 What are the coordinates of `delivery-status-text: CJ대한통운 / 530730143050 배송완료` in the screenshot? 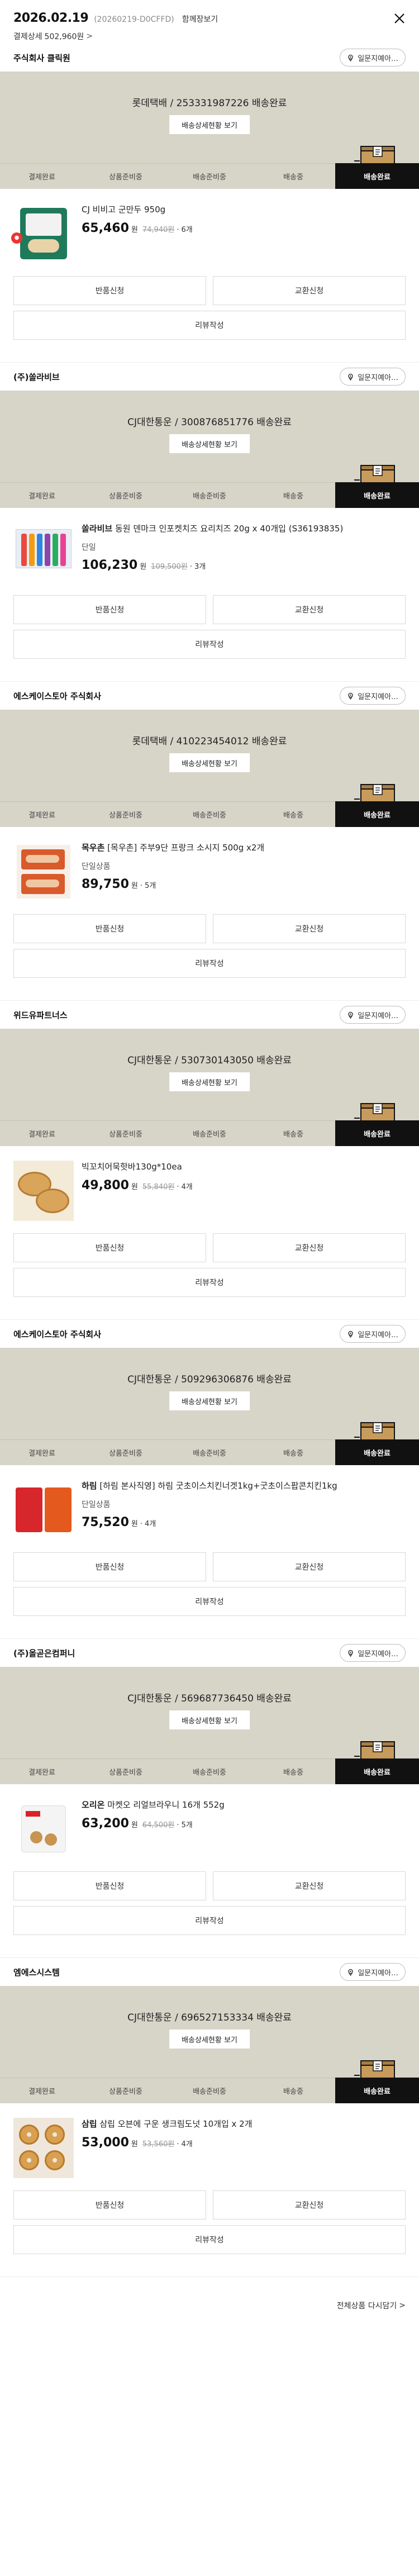 It's located at (209, 1060).